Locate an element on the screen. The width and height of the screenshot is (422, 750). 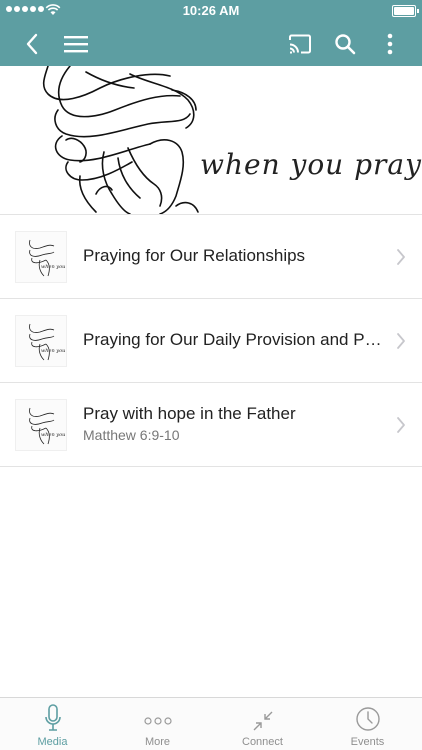
hero-caption: when you pray is located at coordinates (311, 164).